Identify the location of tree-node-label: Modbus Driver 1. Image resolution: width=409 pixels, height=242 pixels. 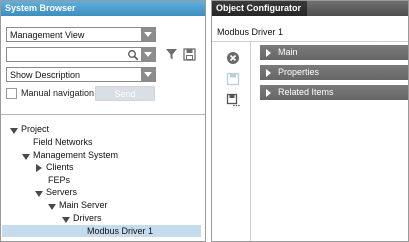
(120, 231).